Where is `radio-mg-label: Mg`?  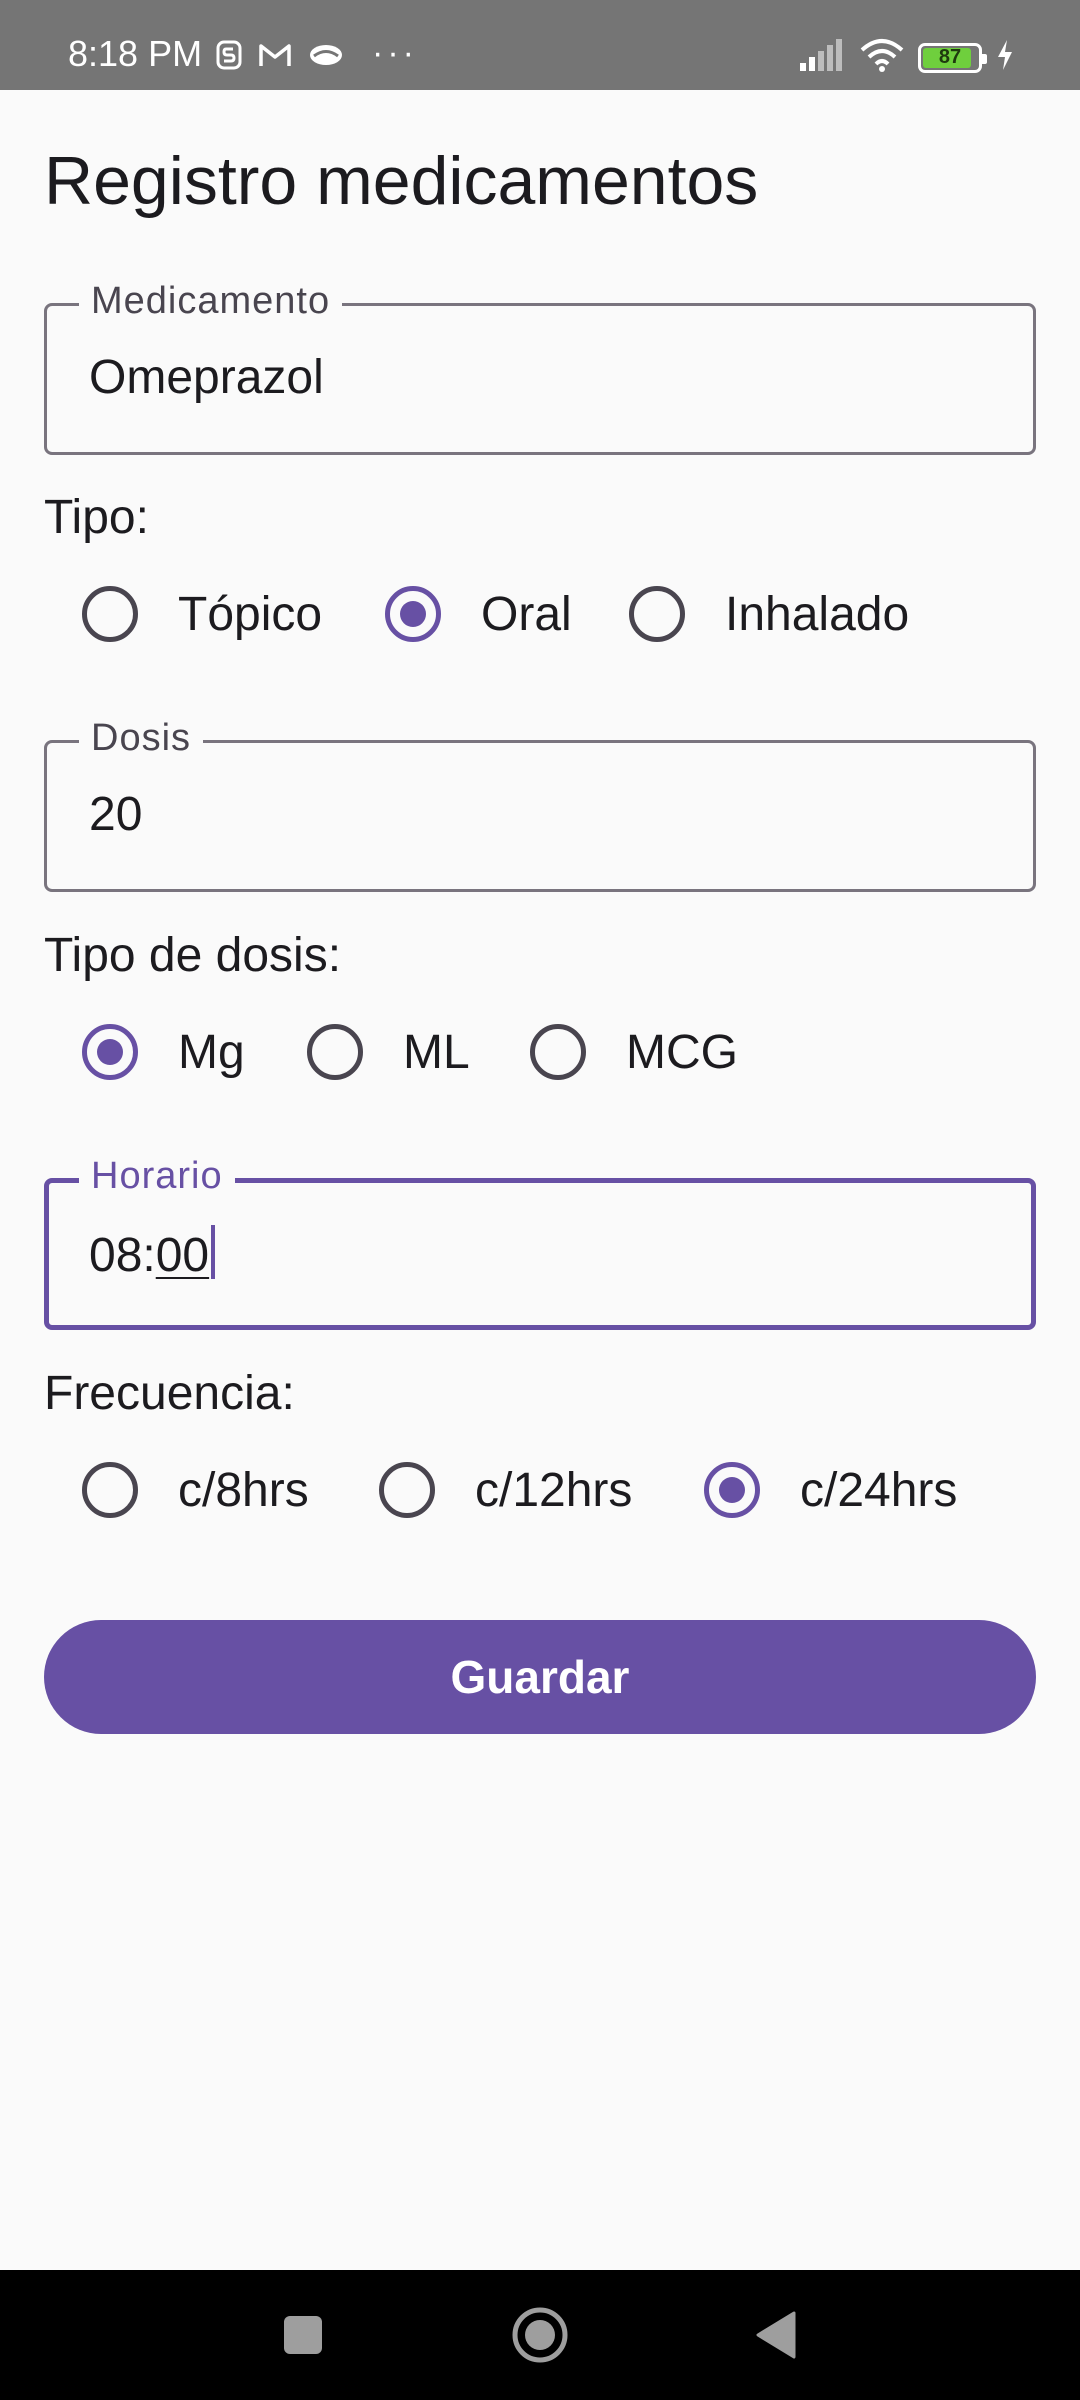 radio-mg-label: Mg is located at coordinates (211, 1052).